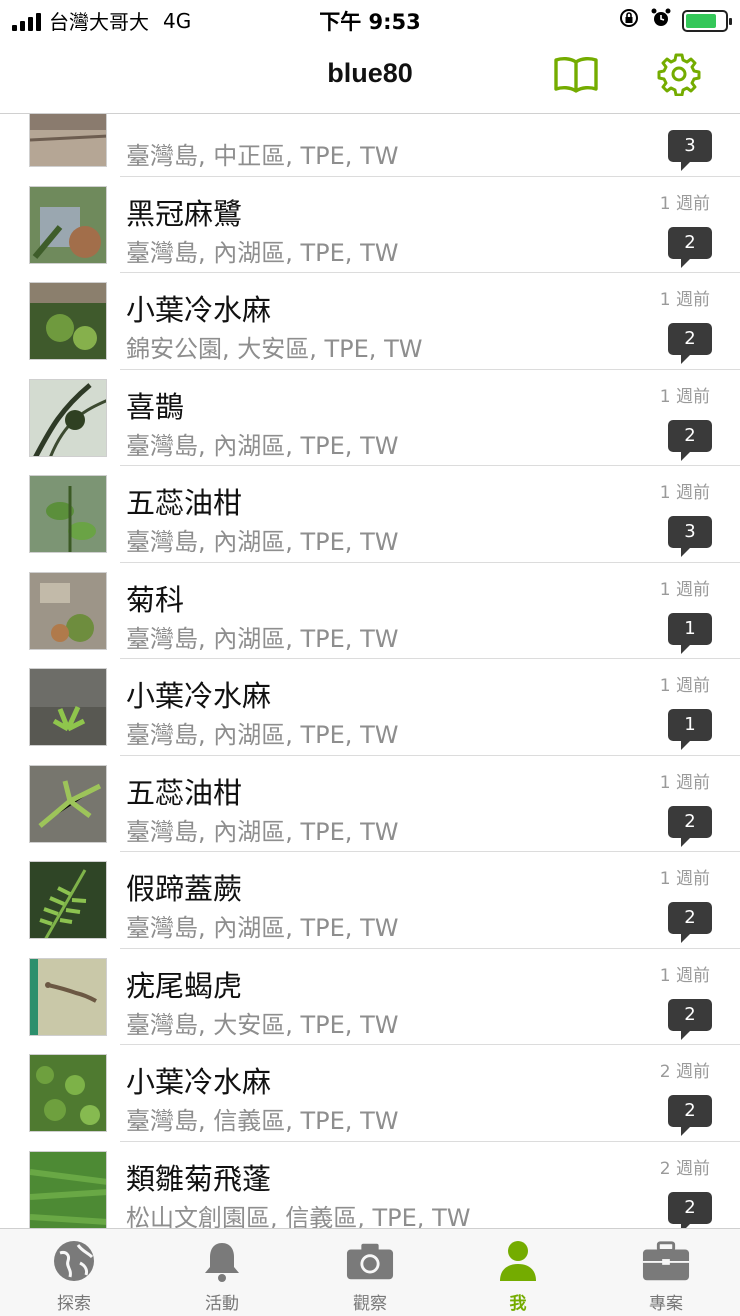  I want to click on tab-label: 觀察, so click(370, 1304).